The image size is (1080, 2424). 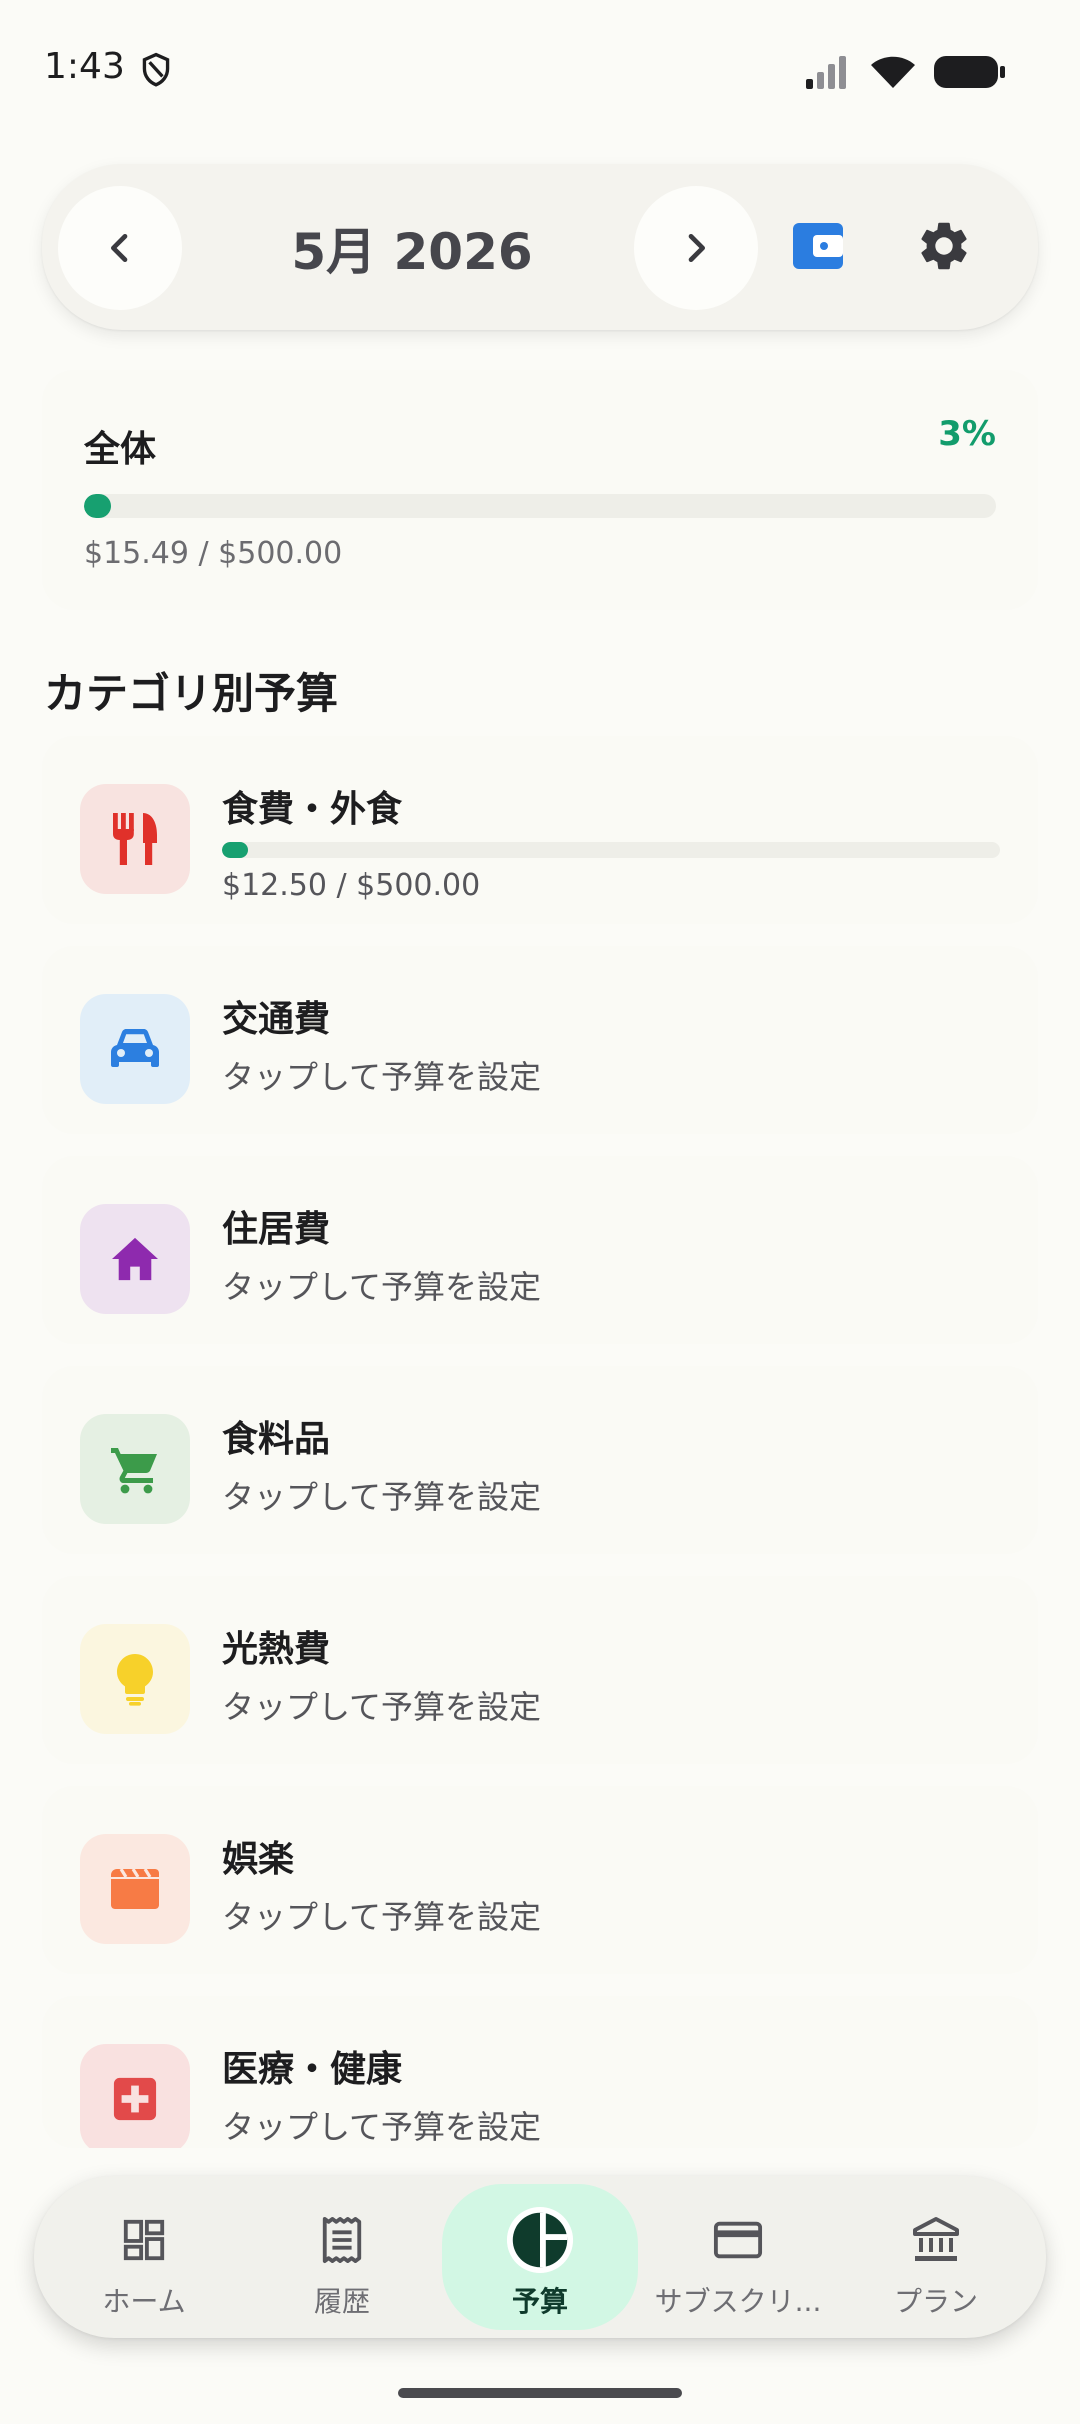 I want to click on category-amount: $12.50 / $500.00, so click(x=351, y=885).